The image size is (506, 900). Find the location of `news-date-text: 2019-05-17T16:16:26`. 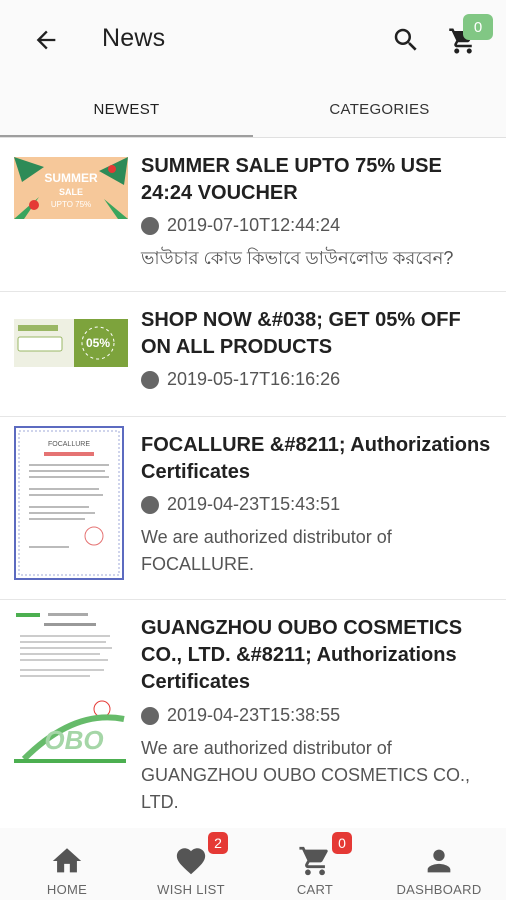

news-date-text: 2019-05-17T16:16:26 is located at coordinates (254, 379).